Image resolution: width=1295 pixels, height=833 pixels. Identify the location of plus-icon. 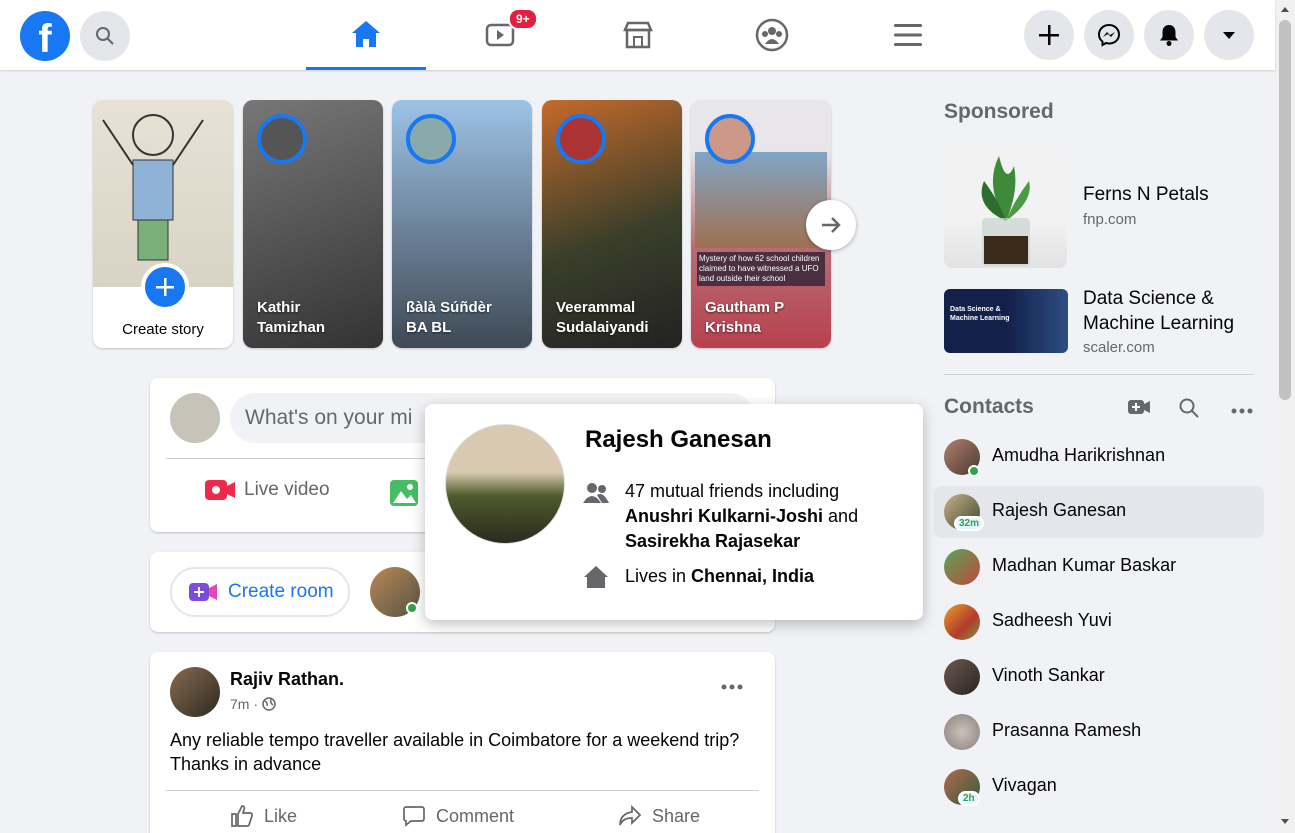
(1049, 35).